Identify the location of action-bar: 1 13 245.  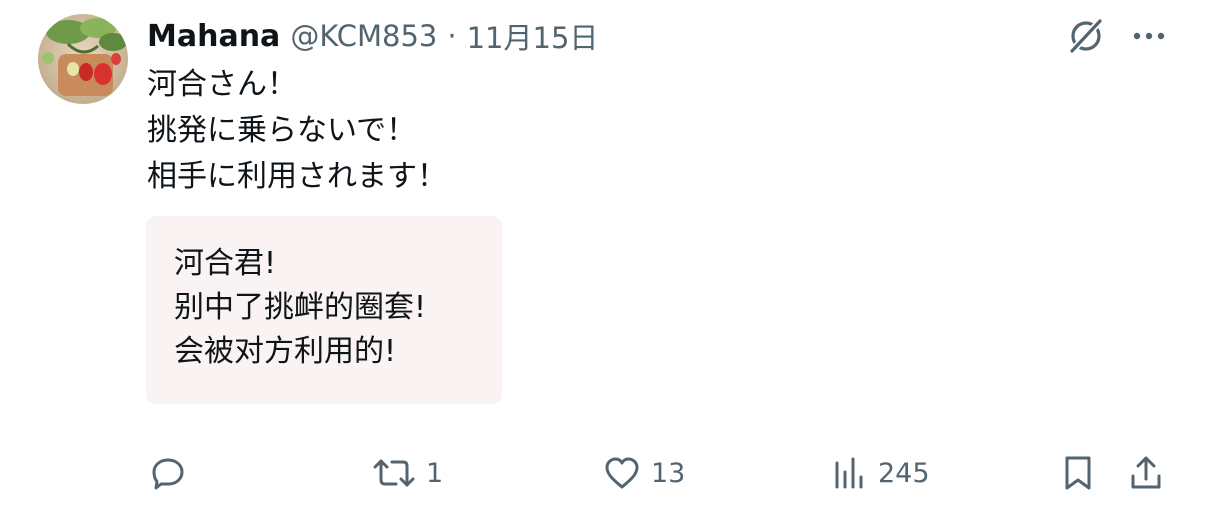
(603, 473).